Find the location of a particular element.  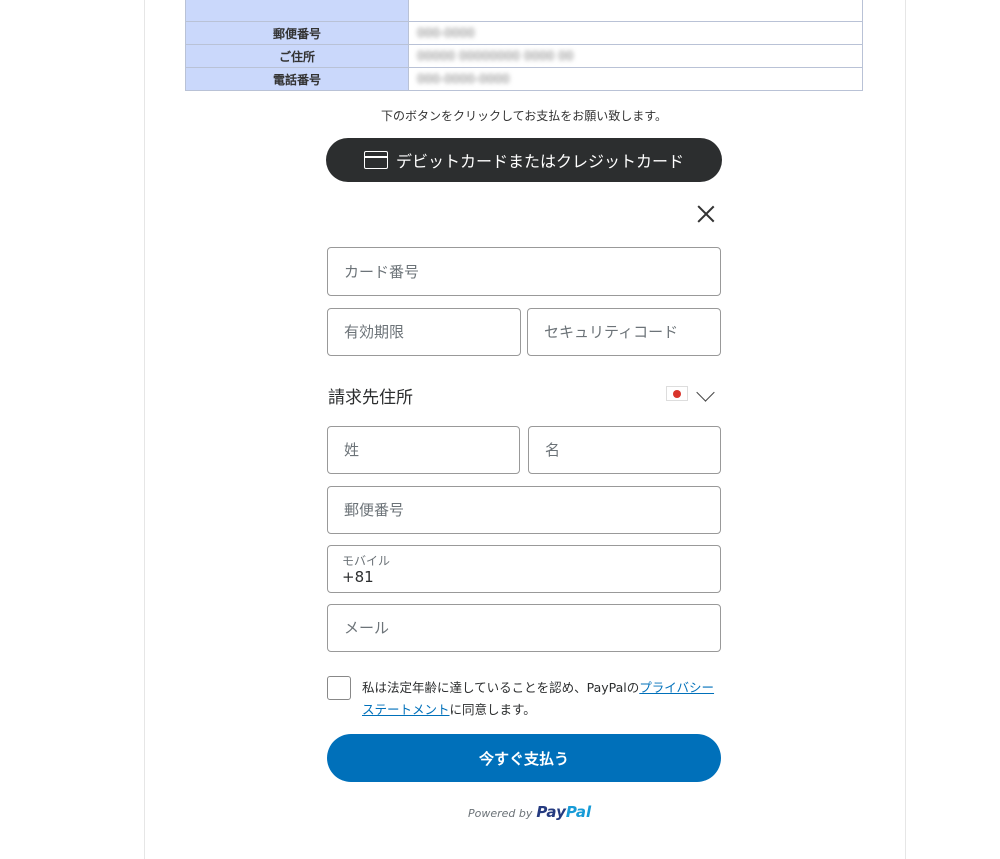

consent-prefix: 私は法定年齢に達していることを認め、PayPalの is located at coordinates (501, 687).